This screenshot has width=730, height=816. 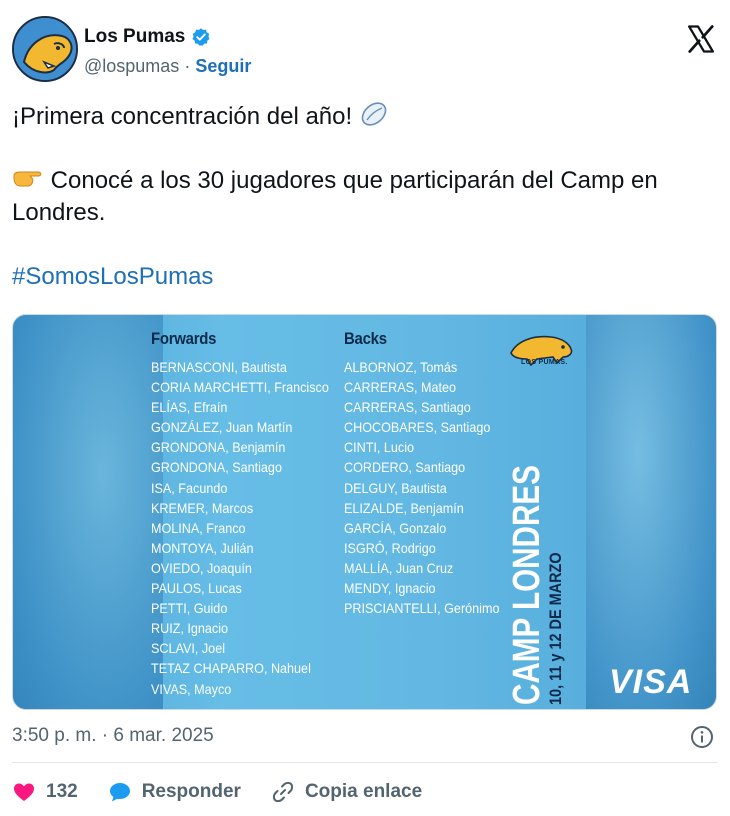 What do you see at coordinates (374, 114) in the screenshot?
I see `rugby-ball-emoji-icon` at bounding box center [374, 114].